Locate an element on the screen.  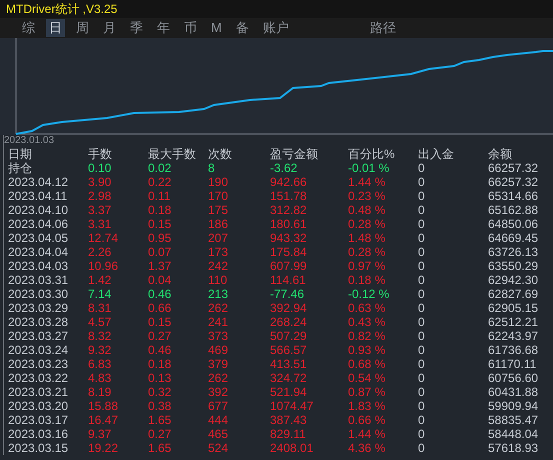
lots-cell-text: 16.47 is located at coordinates (104, 420).